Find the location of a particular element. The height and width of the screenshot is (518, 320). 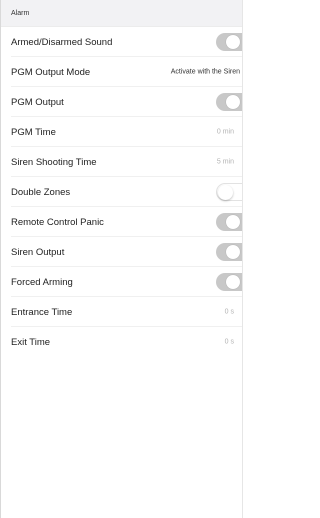

setting-armed-disarmed-sound: Armed/Disarmed Sound is located at coordinates (121, 42).